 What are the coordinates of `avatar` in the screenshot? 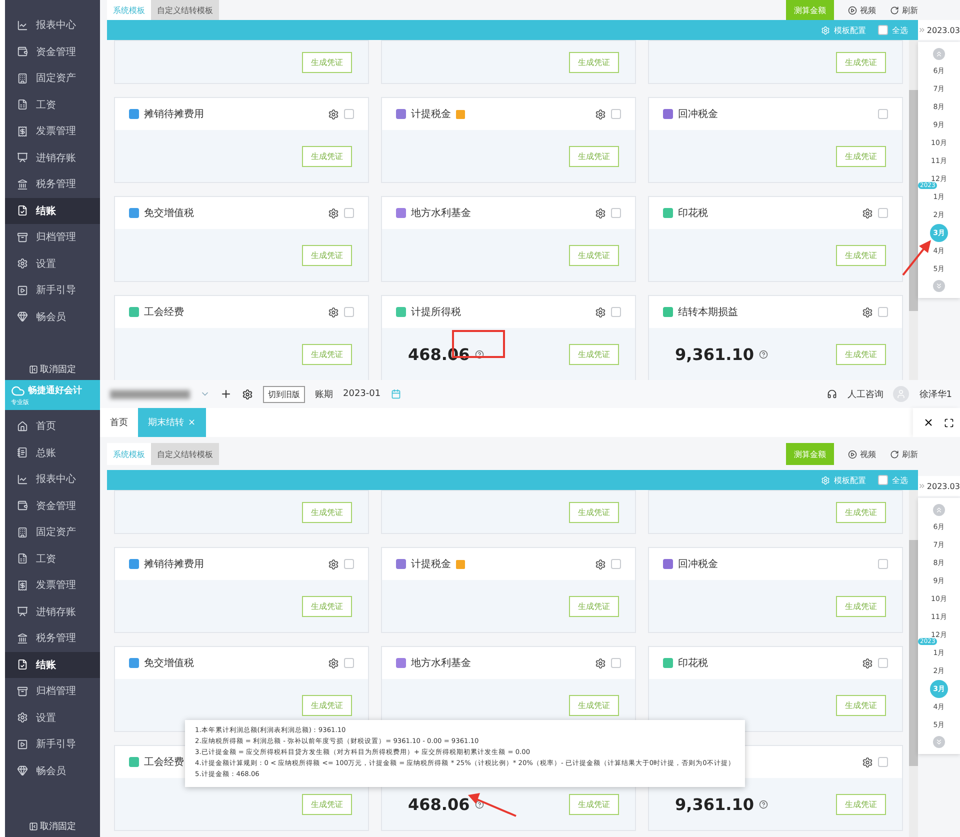 It's located at (901, 394).